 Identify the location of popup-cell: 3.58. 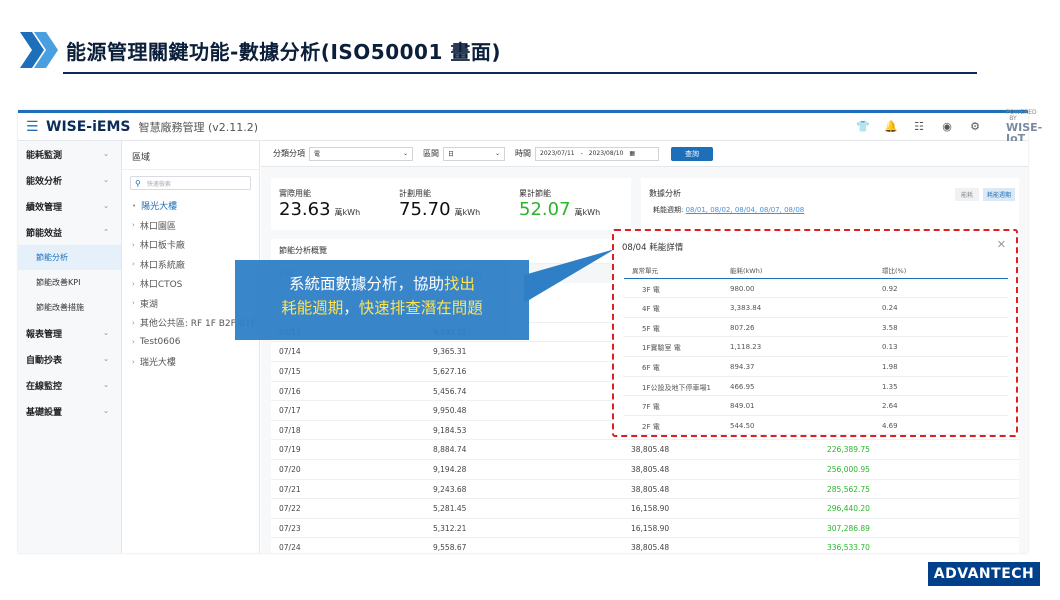
(890, 327).